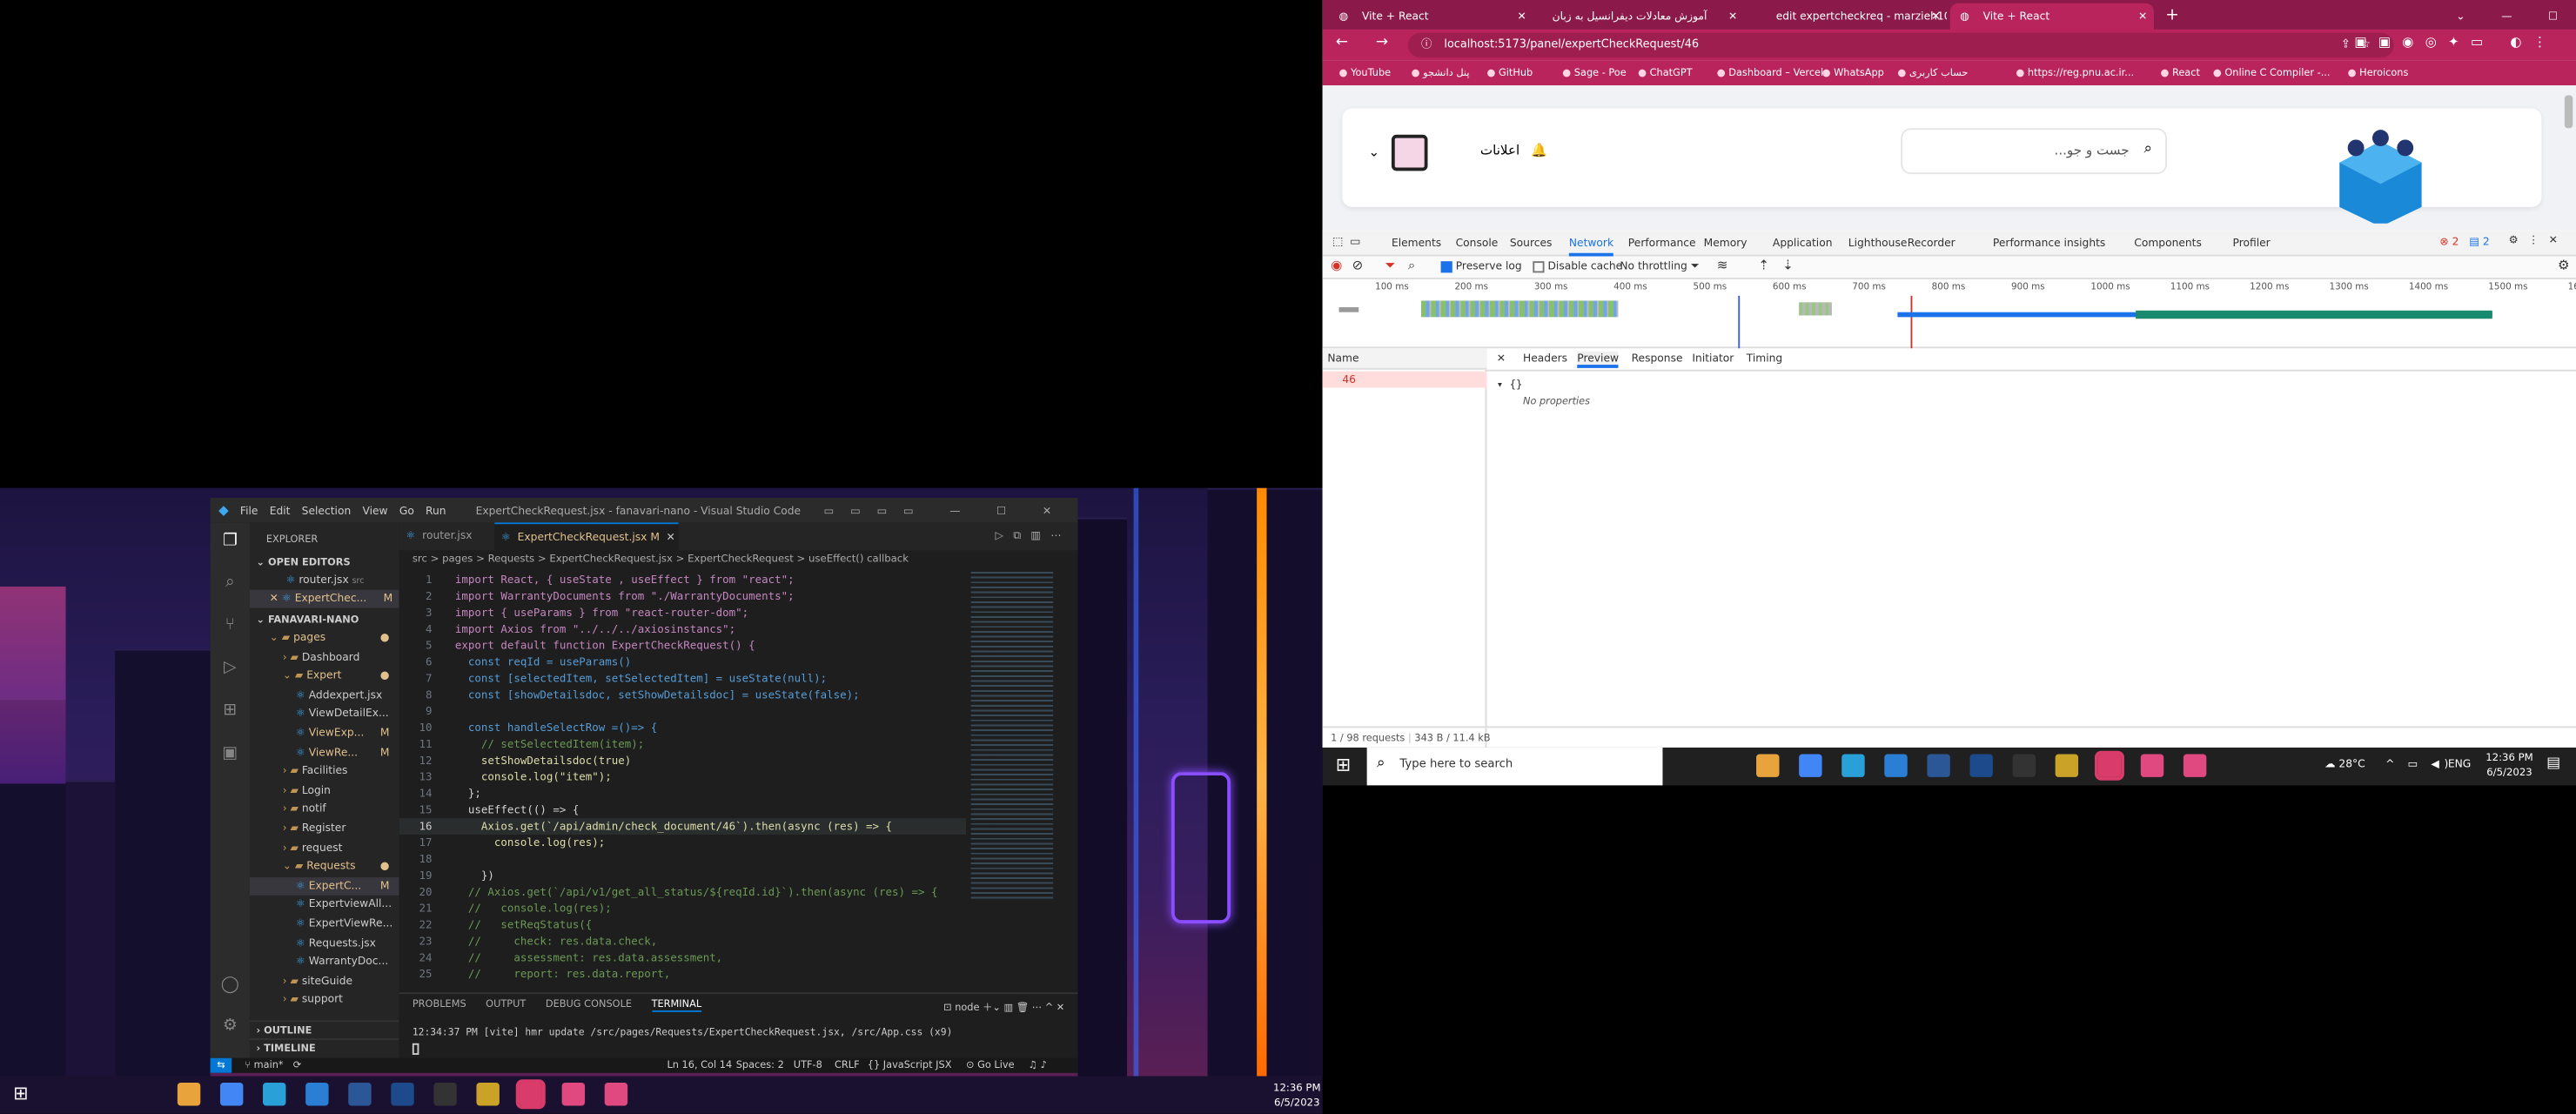  What do you see at coordinates (2460, 764) in the screenshot?
I see `language-indicator: ENG` at bounding box center [2460, 764].